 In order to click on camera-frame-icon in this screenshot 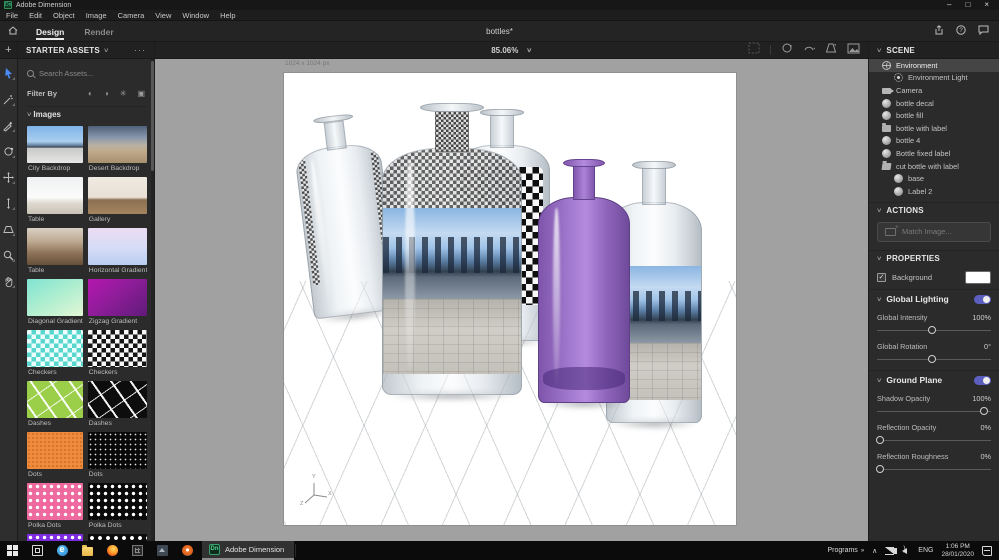, I will do `click(754, 50)`.